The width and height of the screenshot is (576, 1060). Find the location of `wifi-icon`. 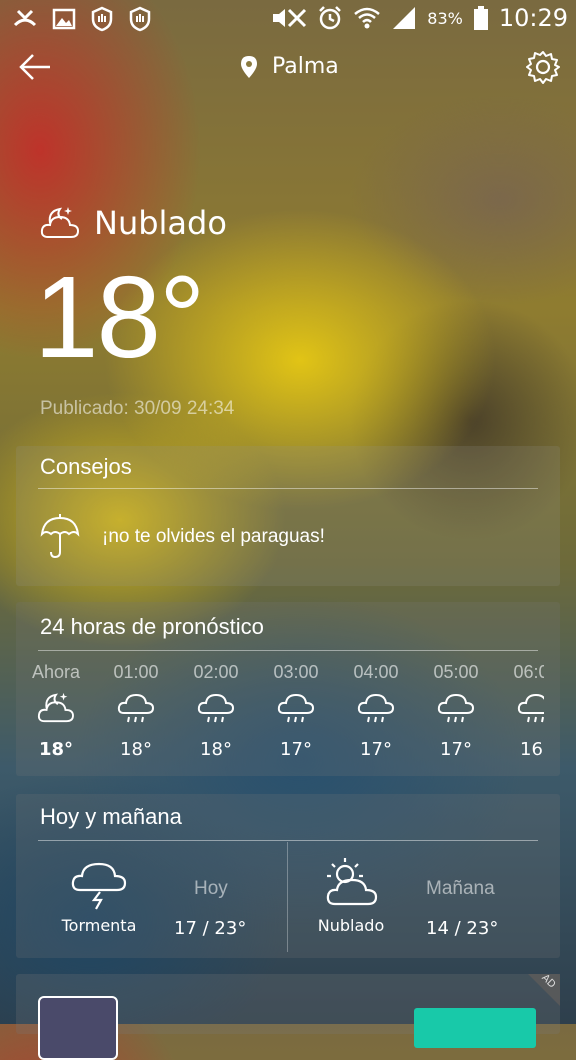

wifi-icon is located at coordinates (367, 18).